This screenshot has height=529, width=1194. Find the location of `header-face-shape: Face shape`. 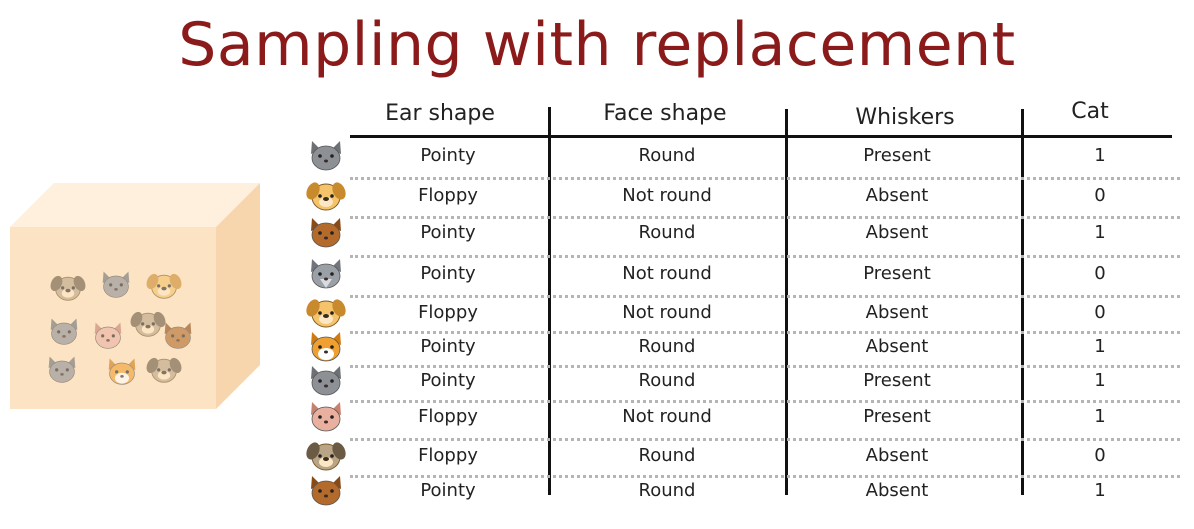

header-face-shape: Face shape is located at coordinates (665, 113).